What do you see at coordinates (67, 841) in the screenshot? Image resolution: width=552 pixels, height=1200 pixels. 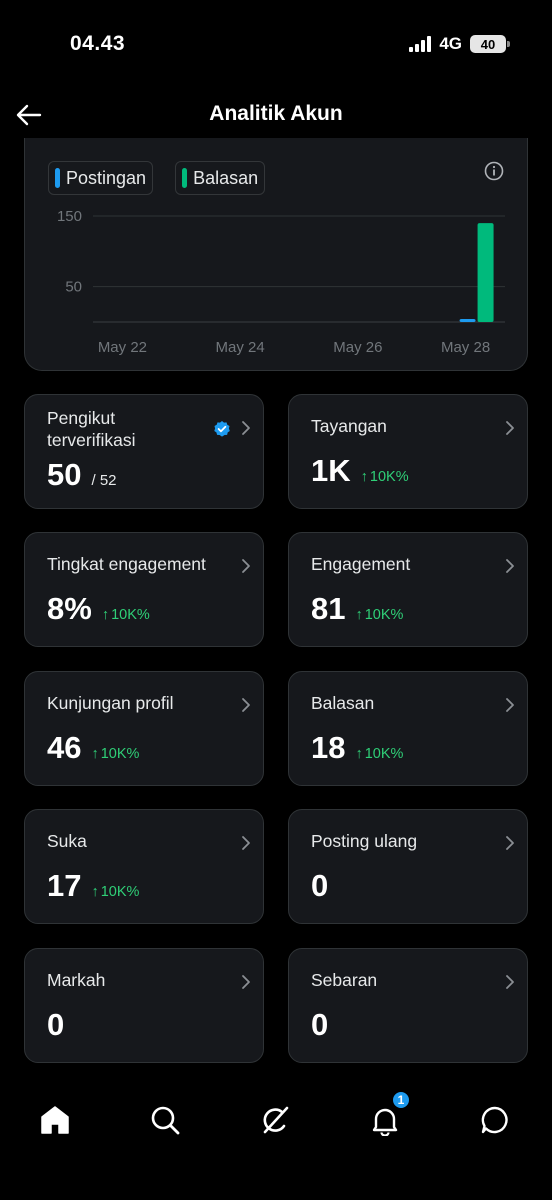 I see `stat-label: Suka` at bounding box center [67, 841].